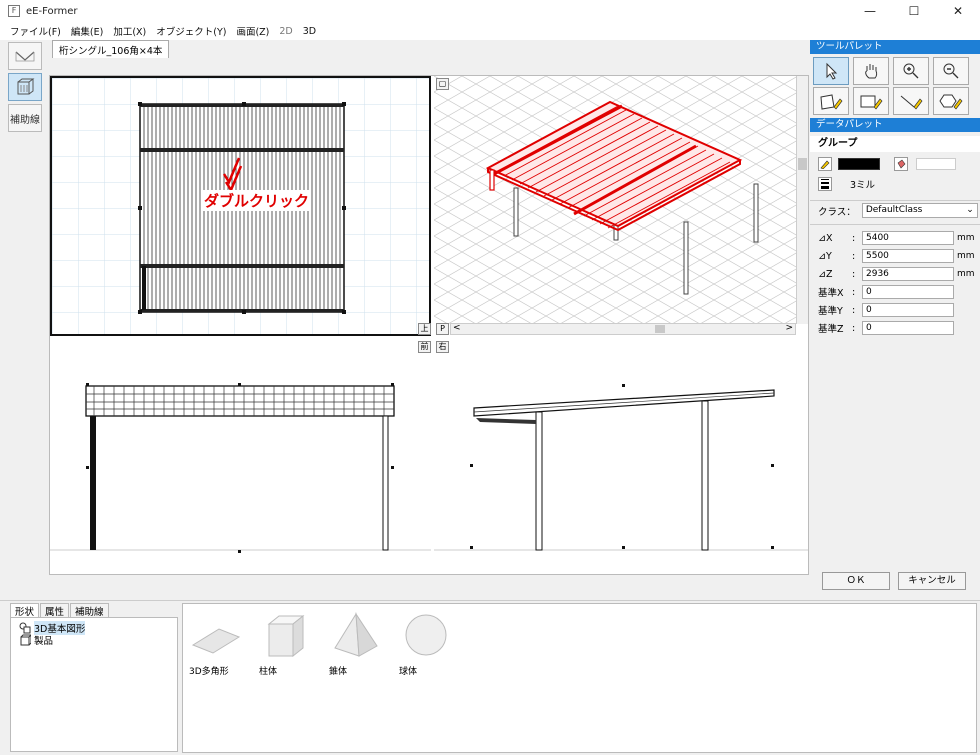 The height and width of the screenshot is (755, 980). I want to click on pan-tool, so click(871, 71).